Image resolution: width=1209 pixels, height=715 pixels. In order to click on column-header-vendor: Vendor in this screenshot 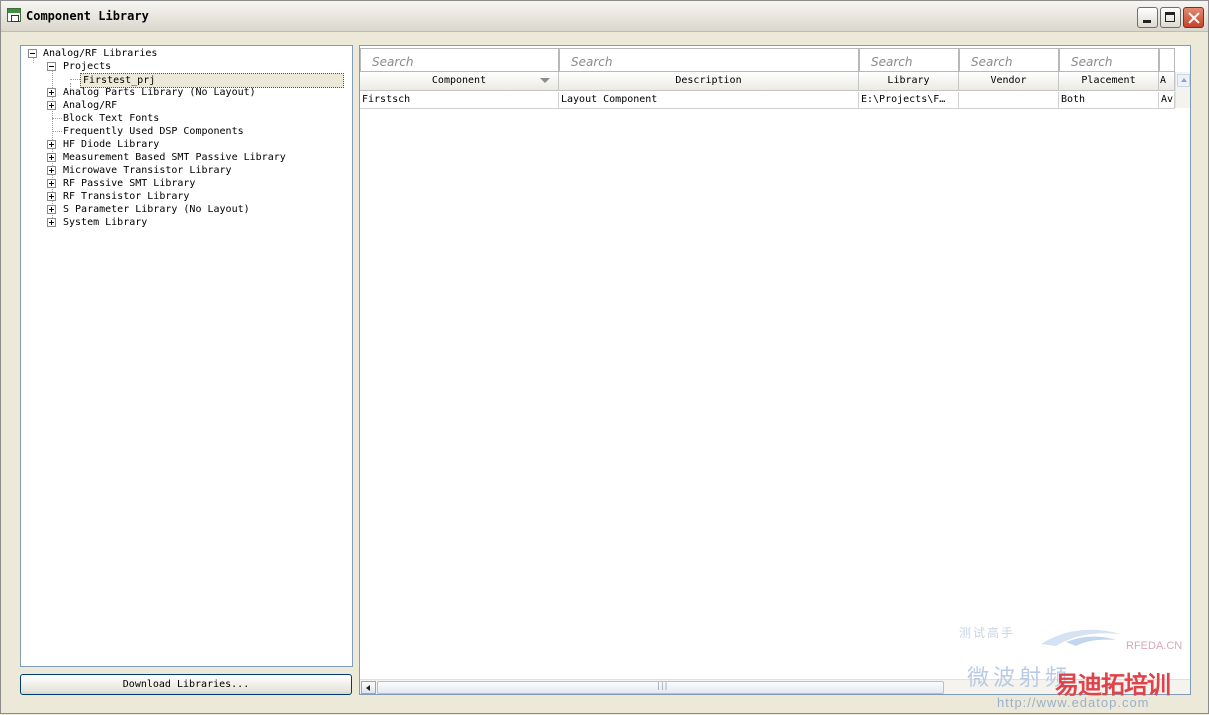, I will do `click(1009, 81)`.